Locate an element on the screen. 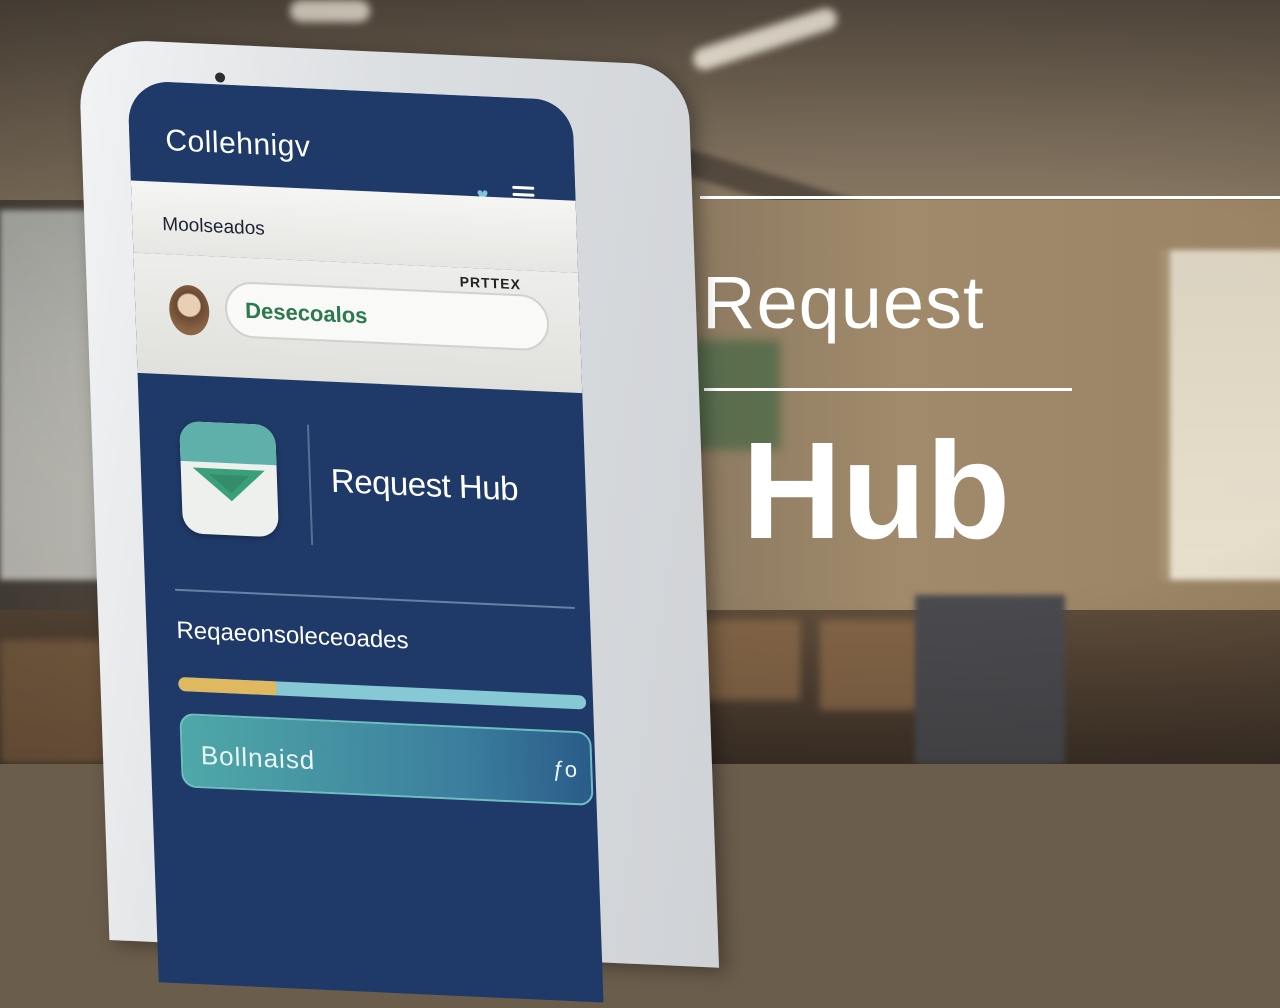 Image resolution: width=1280 pixels, height=1008 pixels. section-divider is located at coordinates (375, 598).